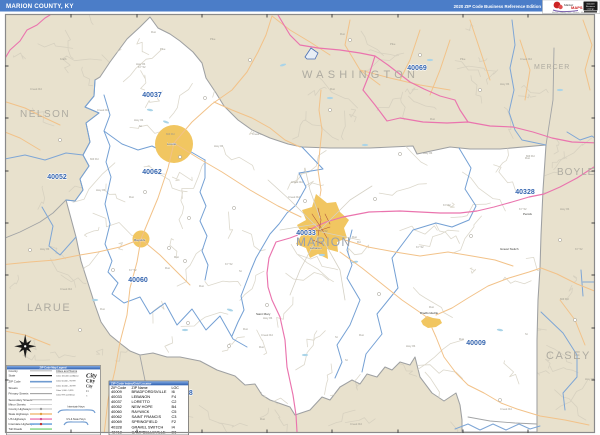  Describe the element at coordinates (87, 391) in the screenshot. I see `svg-text: Ci` at that location.